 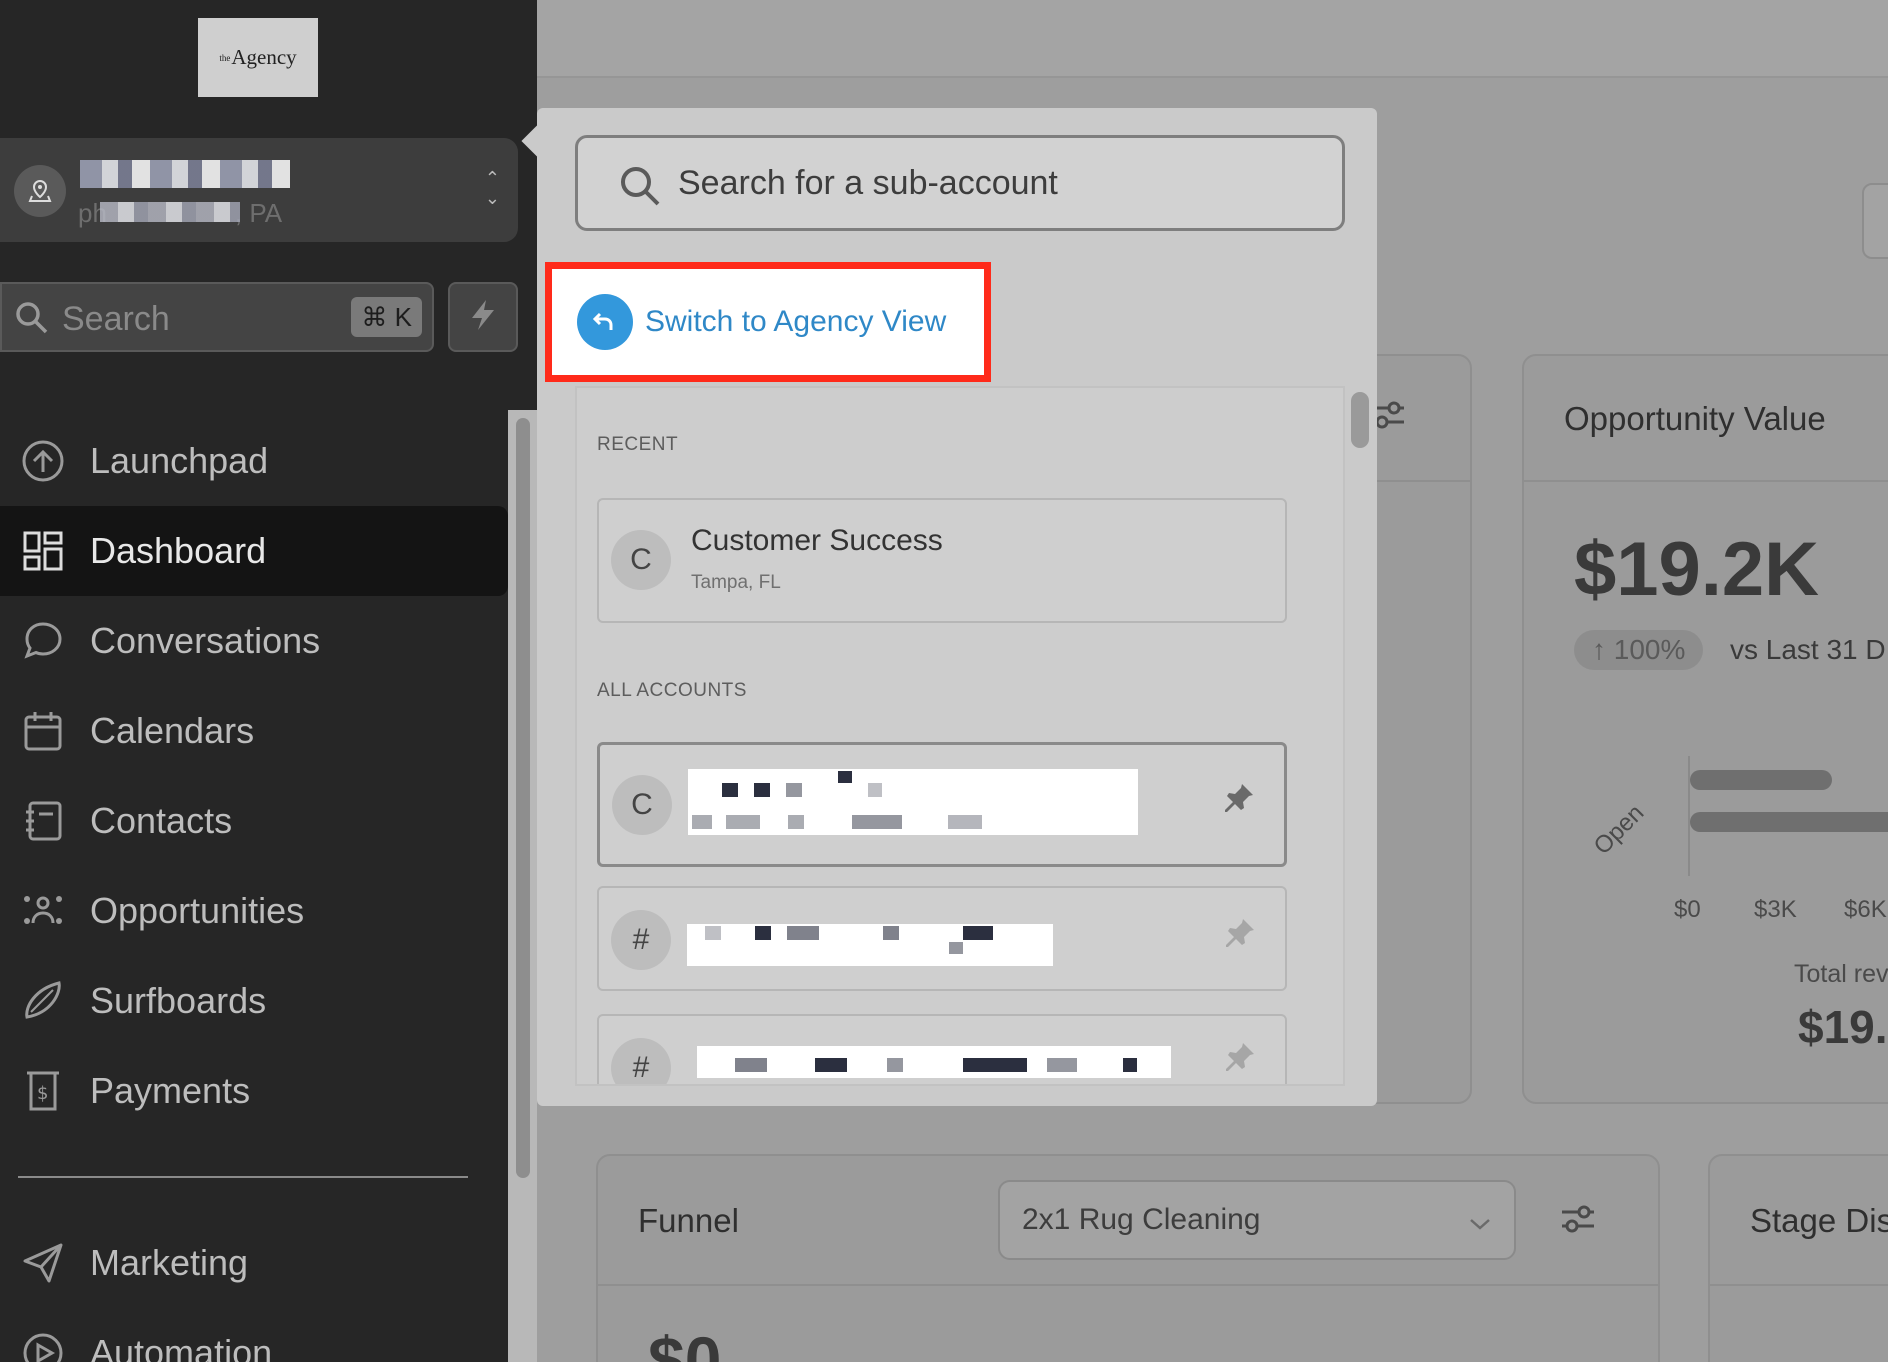 What do you see at coordinates (736, 582) in the screenshot?
I see `account-location: Tampa, FL` at bounding box center [736, 582].